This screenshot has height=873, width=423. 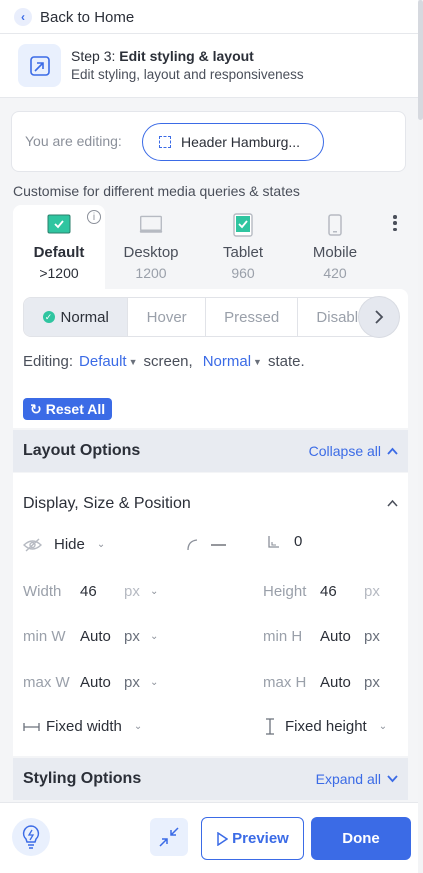 I want to click on max-width-unit: px, so click(x=132, y=682).